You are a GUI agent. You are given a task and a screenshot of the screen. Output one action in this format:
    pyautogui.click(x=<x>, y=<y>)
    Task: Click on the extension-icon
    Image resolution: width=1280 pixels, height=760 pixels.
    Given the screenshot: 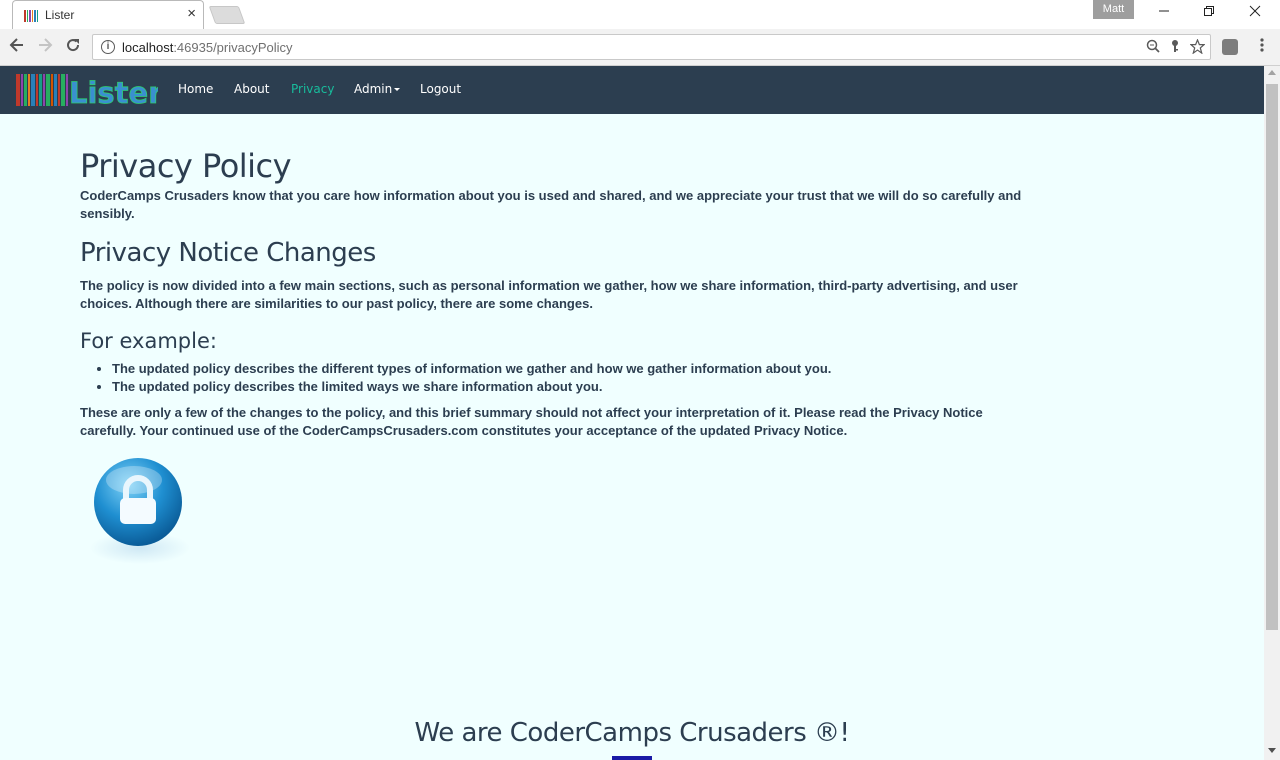 What is the action you would take?
    pyautogui.click(x=1230, y=47)
    